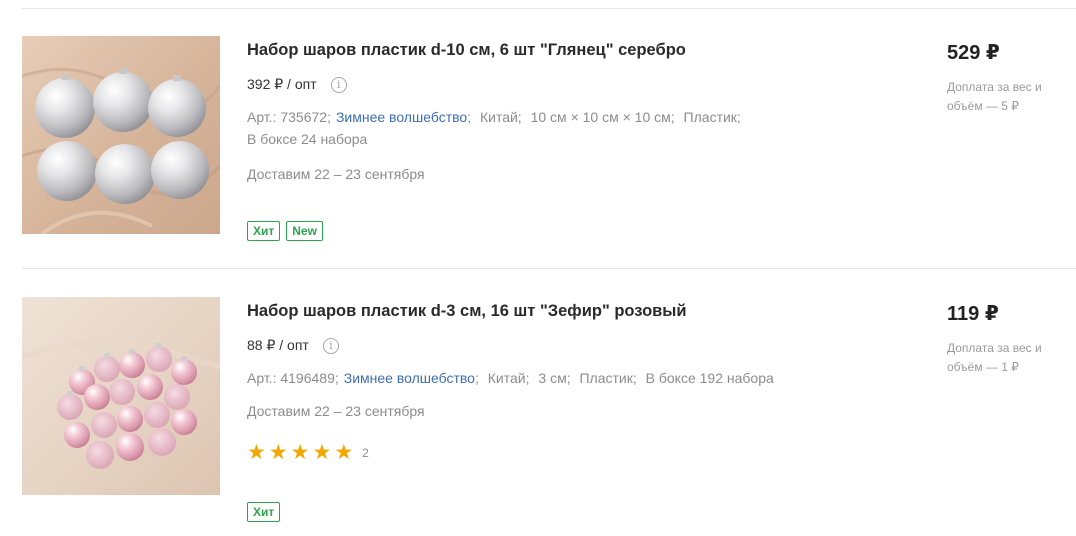 The width and height of the screenshot is (1076, 536). What do you see at coordinates (282, 84) in the screenshot?
I see `unit-price-value: 392 ₽ / опт` at bounding box center [282, 84].